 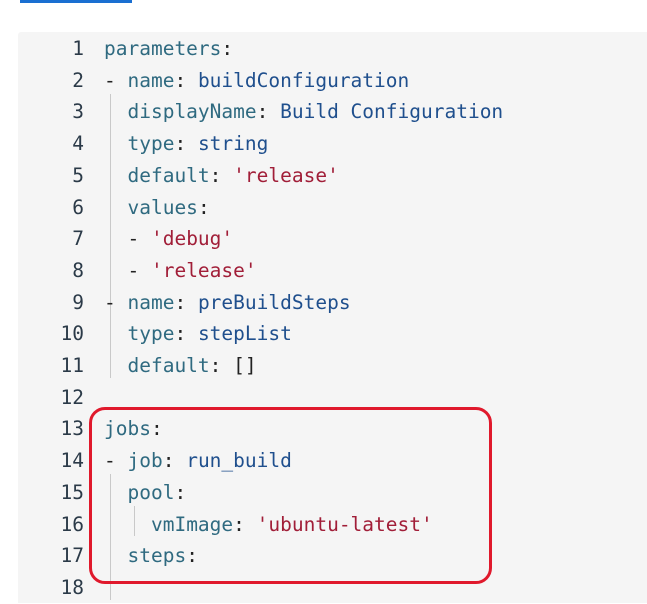 I want to click on line-number: 7, so click(x=78, y=239).